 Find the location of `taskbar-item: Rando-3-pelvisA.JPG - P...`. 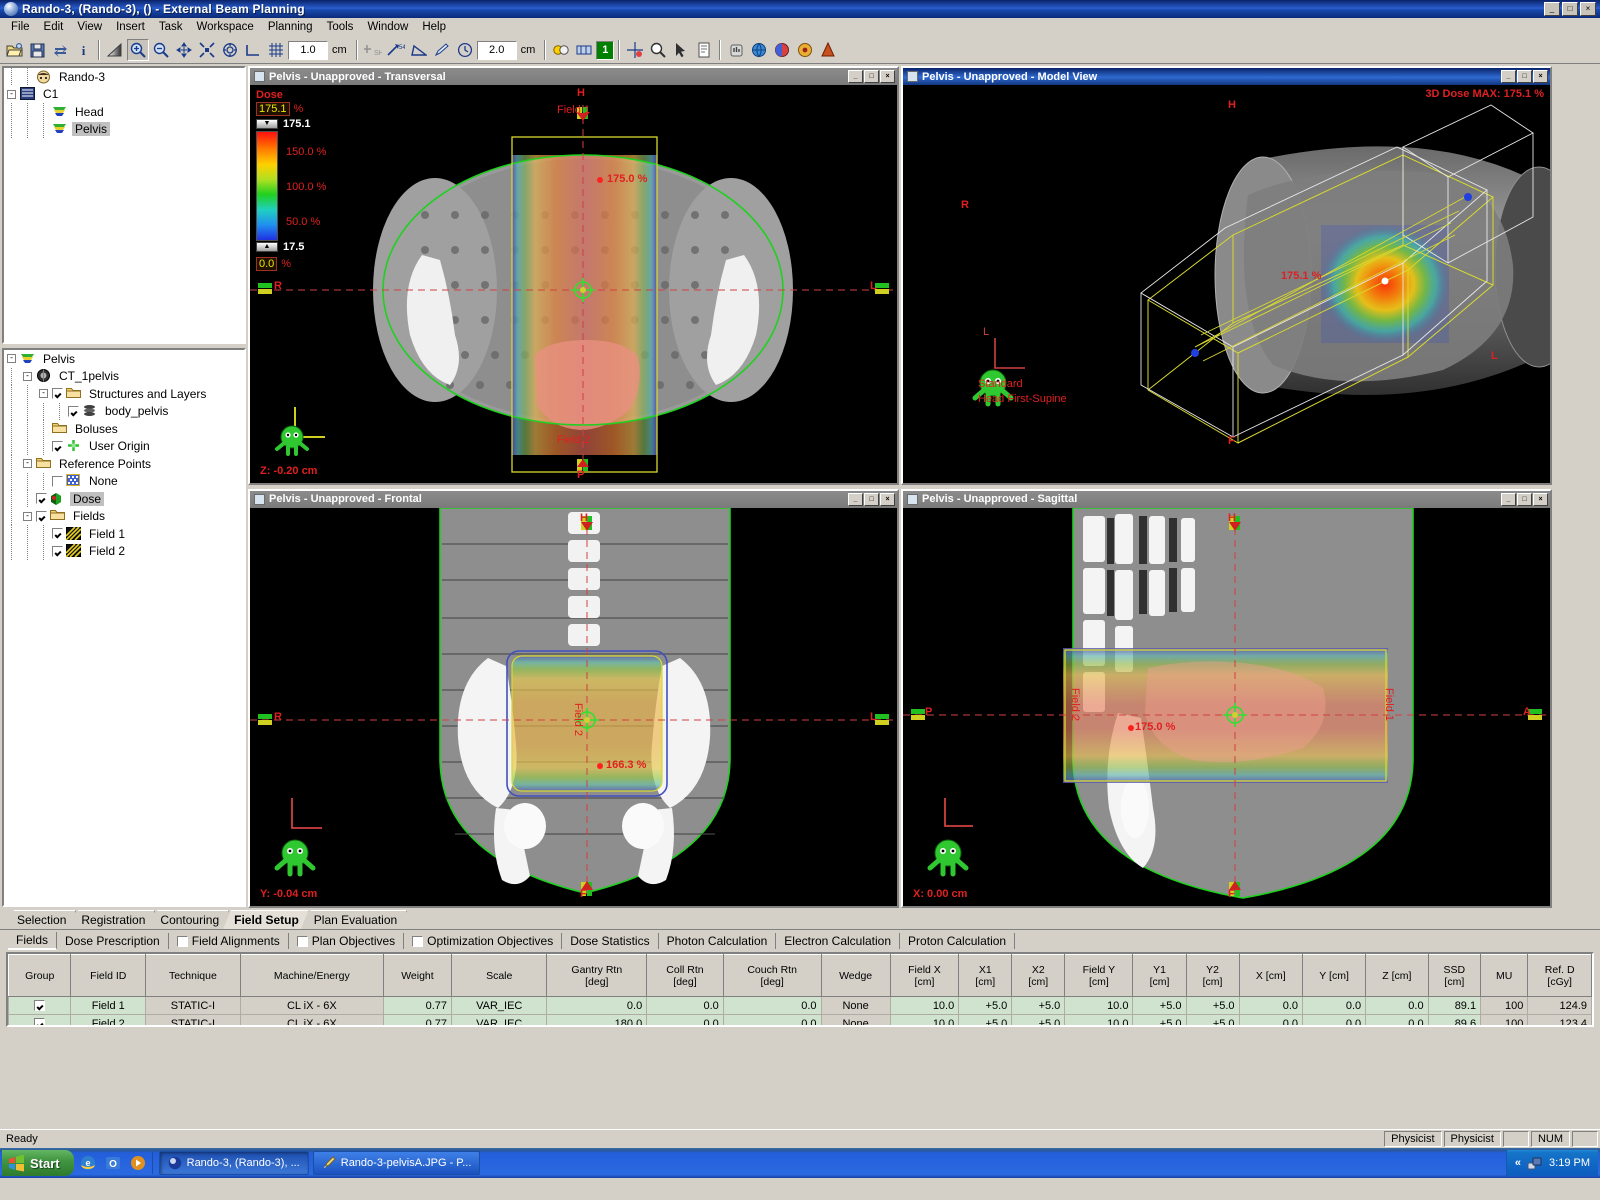

taskbar-item: Rando-3-pelvisA.JPG - P... is located at coordinates (396, 1163).